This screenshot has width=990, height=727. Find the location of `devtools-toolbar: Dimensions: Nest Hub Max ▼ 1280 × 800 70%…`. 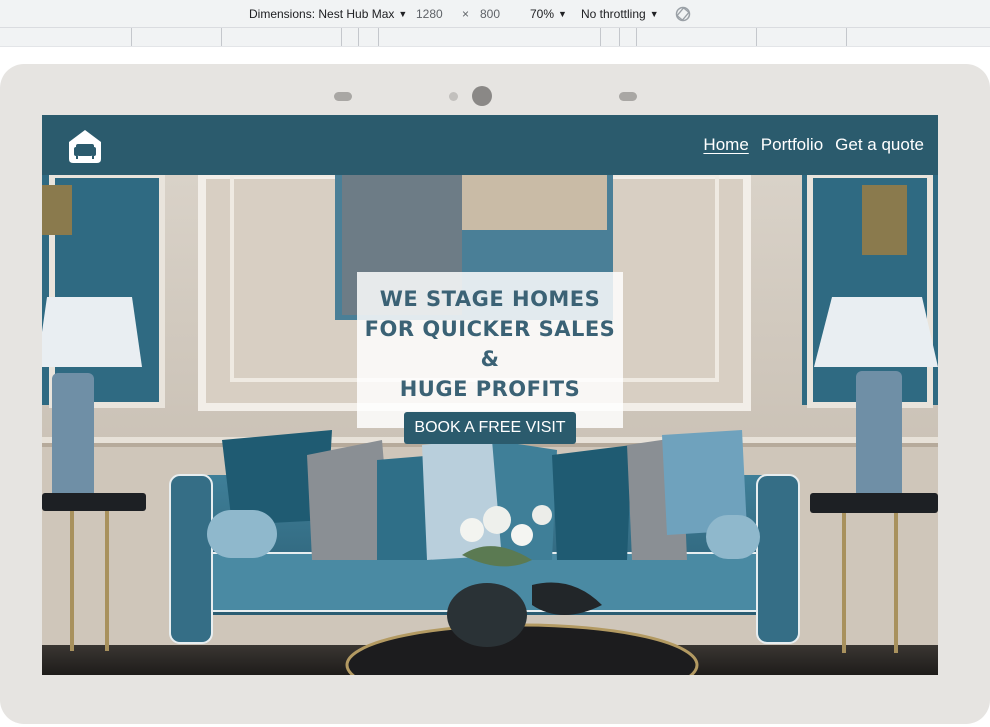

devtools-toolbar: Dimensions: Nest Hub Max ▼ 1280 × 800 70%… is located at coordinates (495, 14).